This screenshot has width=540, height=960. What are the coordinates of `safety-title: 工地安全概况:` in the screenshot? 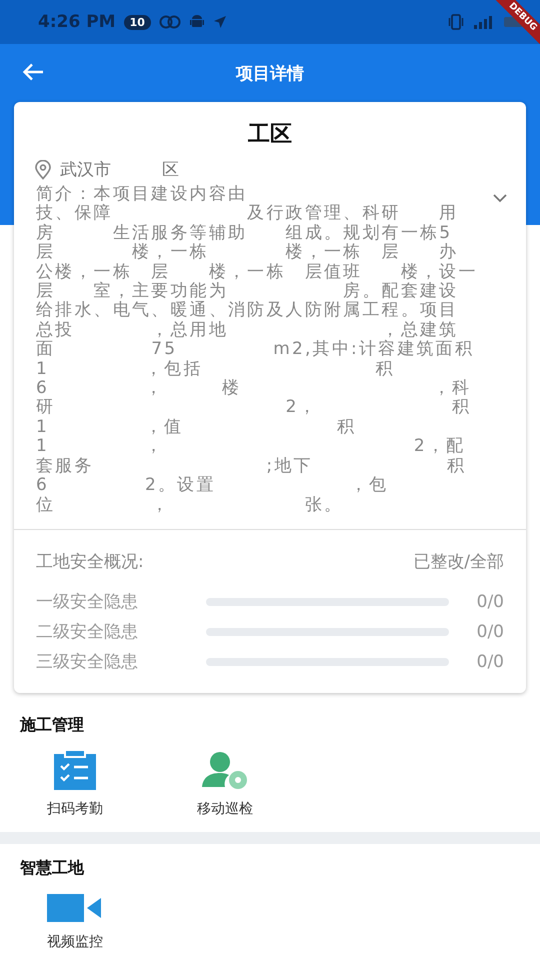 It's located at (90, 561).